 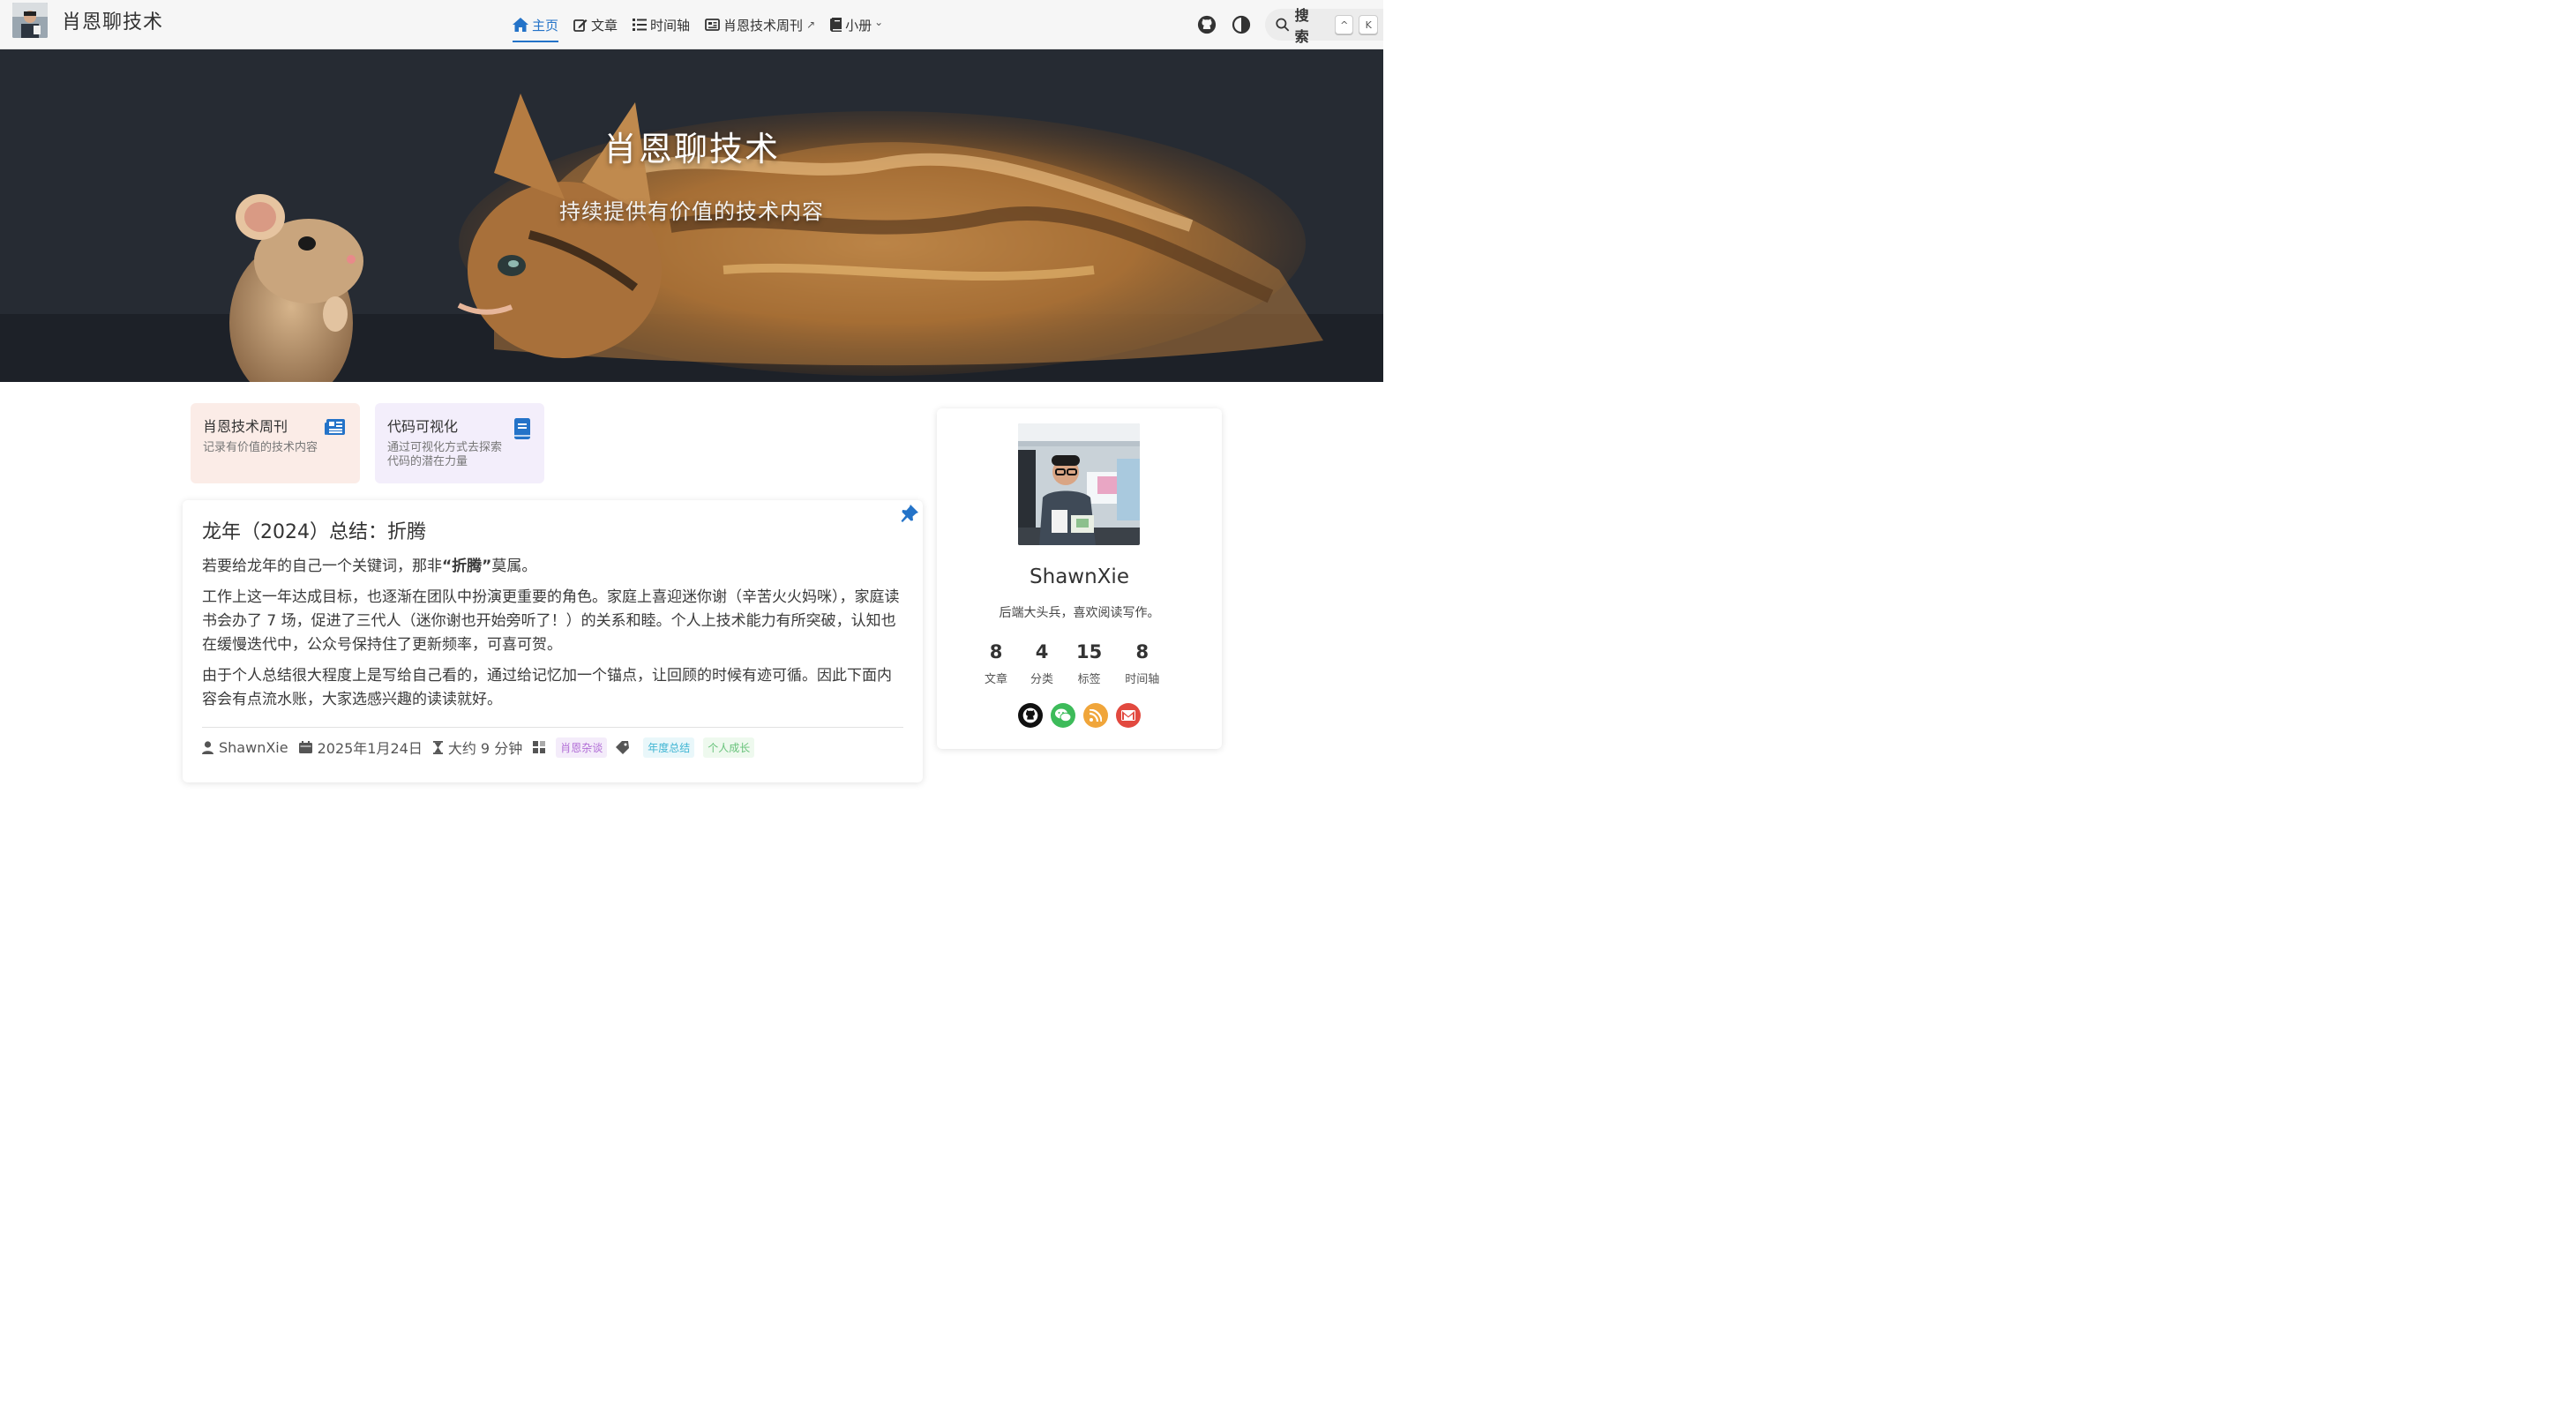 I want to click on nav-home-label: 主页, so click(x=546, y=26).